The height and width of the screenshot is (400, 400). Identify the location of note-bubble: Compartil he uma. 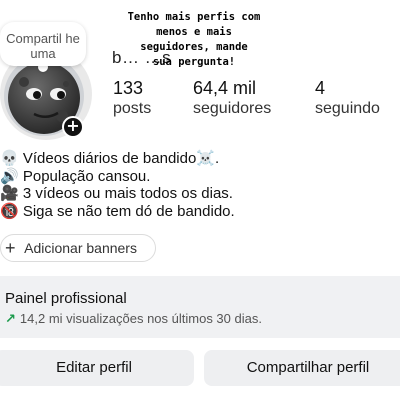
(43, 44).